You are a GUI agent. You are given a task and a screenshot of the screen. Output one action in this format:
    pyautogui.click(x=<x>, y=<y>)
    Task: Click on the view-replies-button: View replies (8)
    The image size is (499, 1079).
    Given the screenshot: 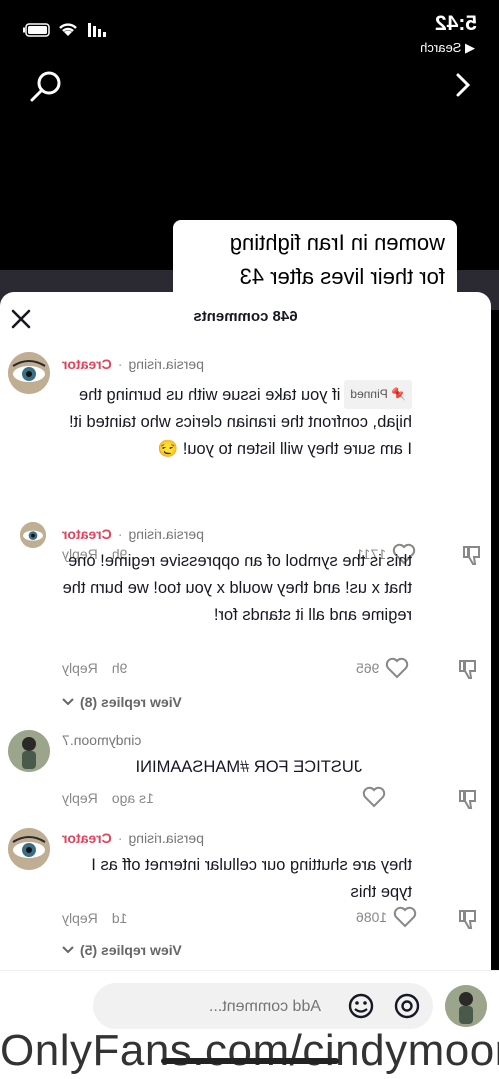 What is the action you would take?
    pyautogui.click(x=122, y=702)
    